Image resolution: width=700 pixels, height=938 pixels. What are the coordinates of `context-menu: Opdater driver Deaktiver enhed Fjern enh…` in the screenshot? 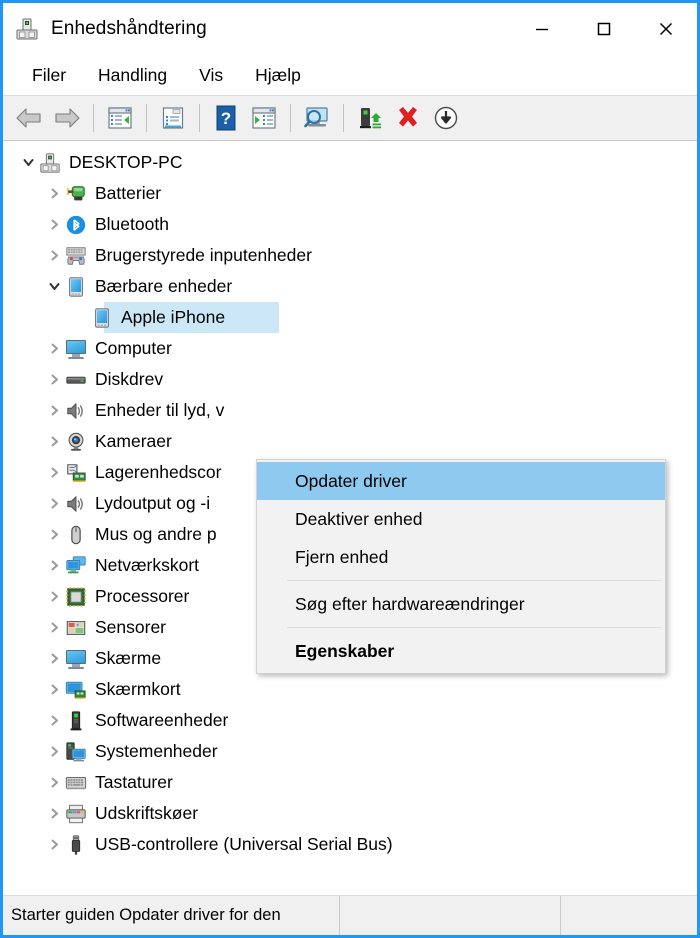 It's located at (461, 566).